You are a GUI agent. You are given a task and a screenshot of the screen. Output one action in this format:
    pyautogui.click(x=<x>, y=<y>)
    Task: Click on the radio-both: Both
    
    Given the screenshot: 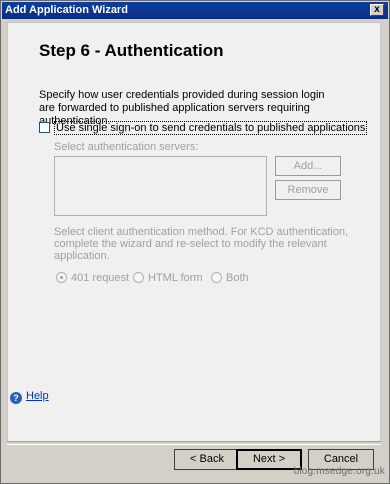 What is the action you would take?
    pyautogui.click(x=230, y=278)
    